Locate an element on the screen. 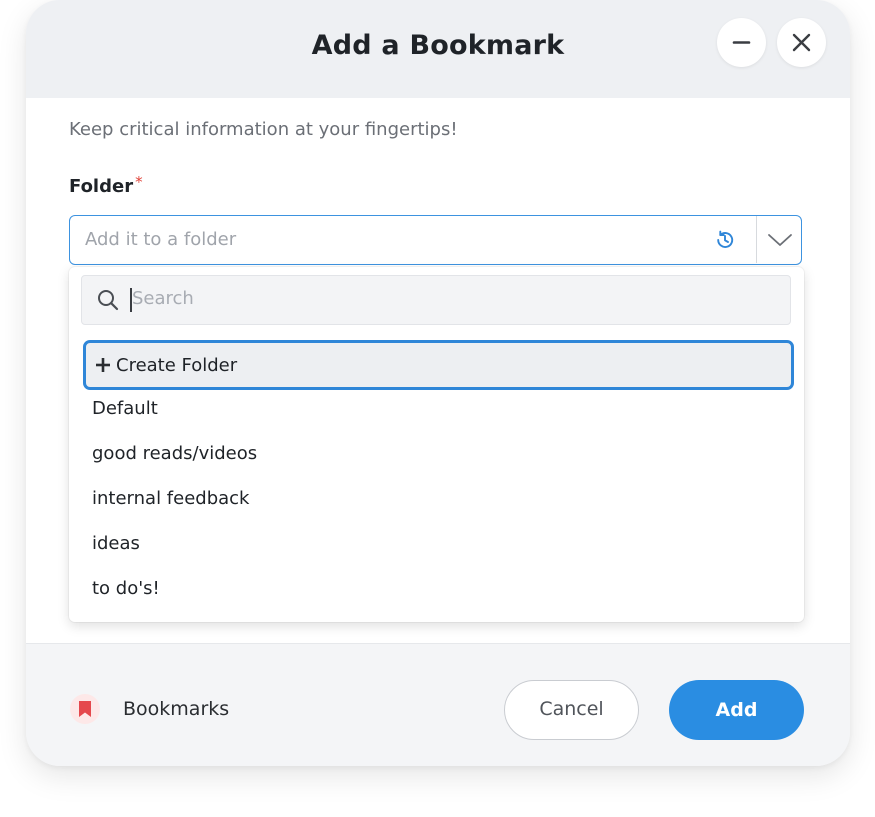 This screenshot has width=875, height=817. create-folder-option: Create Folder is located at coordinates (438, 365).